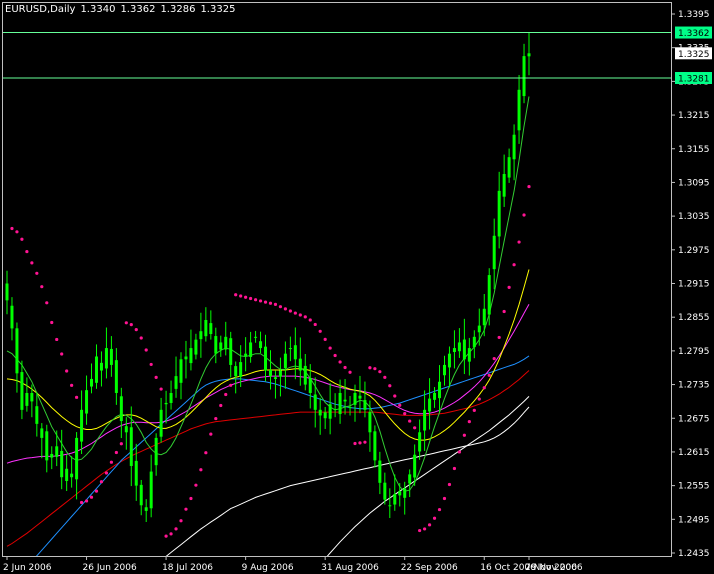  I want to click on time-tick-label: 31 Aug 2006, so click(350, 568).